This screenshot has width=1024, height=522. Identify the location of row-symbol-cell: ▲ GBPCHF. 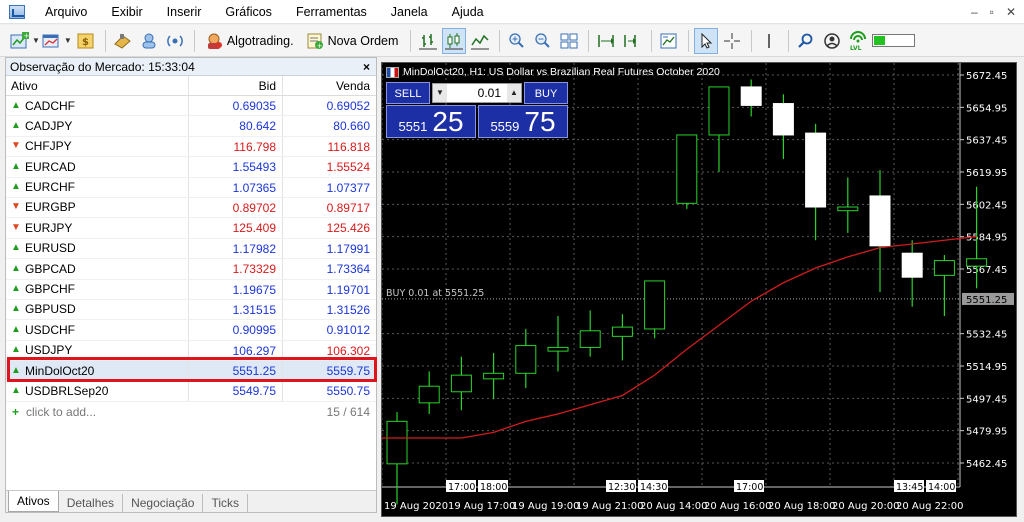
(97, 289).